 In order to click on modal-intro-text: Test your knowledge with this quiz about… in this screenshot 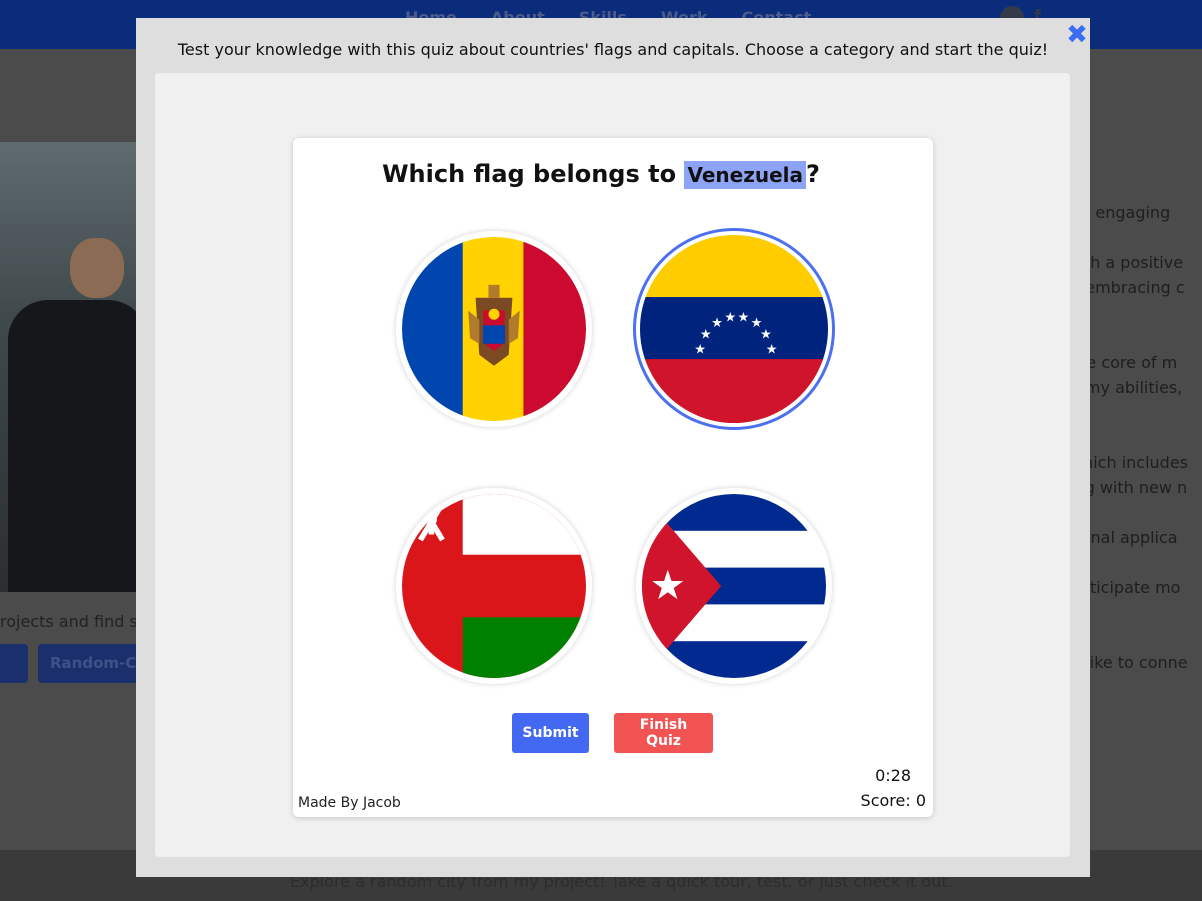, I will do `click(613, 49)`.